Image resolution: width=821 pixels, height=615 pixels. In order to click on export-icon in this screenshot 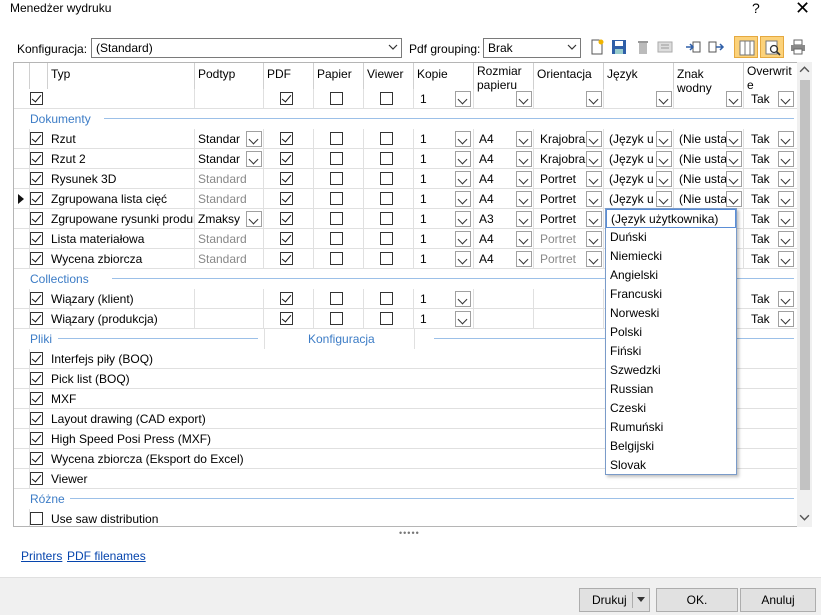, I will do `click(716, 47)`.